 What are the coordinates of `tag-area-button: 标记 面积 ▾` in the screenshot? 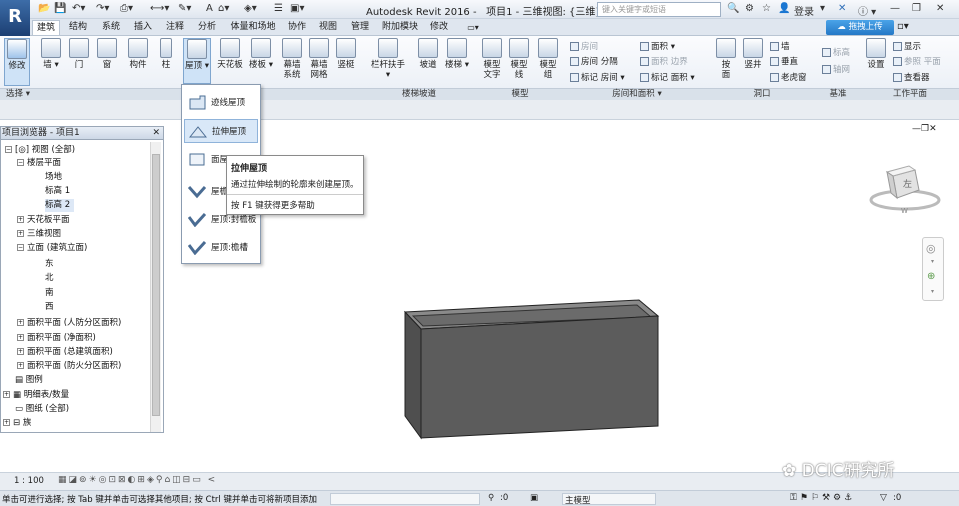 It's located at (667, 77).